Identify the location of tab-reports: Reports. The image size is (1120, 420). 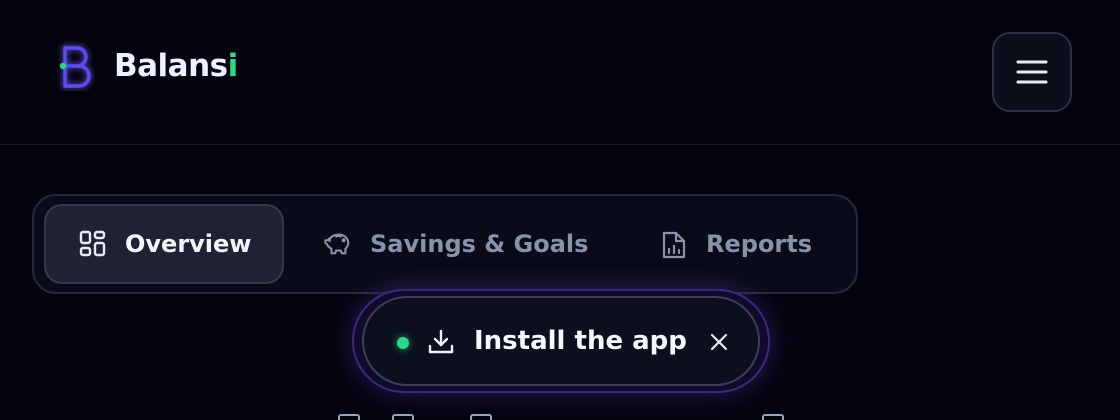
(736, 244).